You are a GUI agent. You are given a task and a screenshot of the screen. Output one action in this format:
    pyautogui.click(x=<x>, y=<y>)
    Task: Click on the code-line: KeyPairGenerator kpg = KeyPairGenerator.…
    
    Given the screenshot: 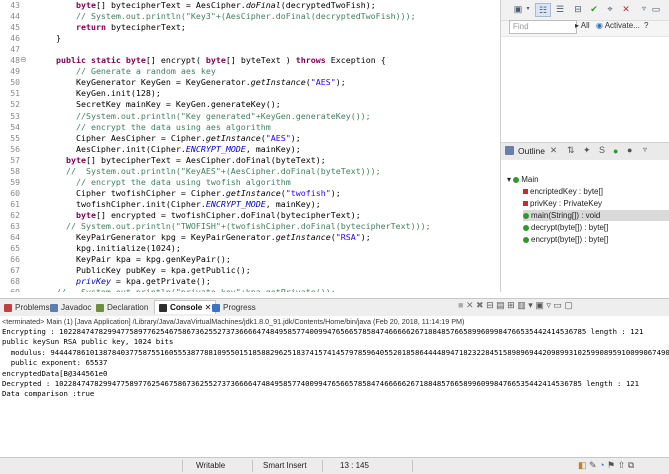 What is the action you would take?
    pyautogui.click(x=203, y=237)
    